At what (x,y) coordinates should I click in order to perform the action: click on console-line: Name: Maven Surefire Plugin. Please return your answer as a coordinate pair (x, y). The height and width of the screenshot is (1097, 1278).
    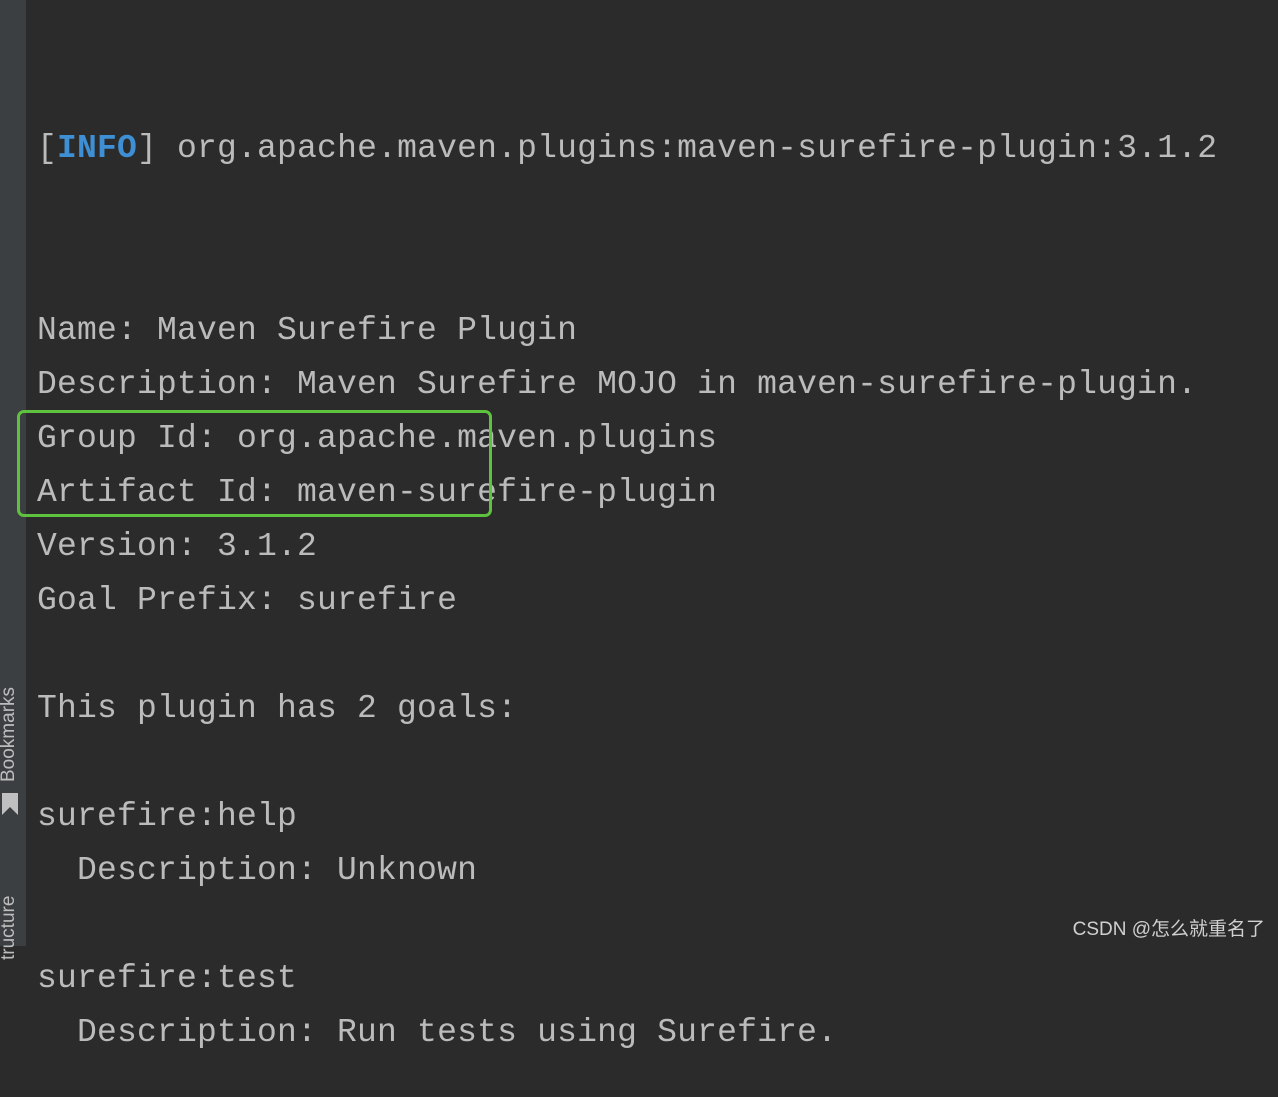
    Looking at the image, I should click on (307, 330).